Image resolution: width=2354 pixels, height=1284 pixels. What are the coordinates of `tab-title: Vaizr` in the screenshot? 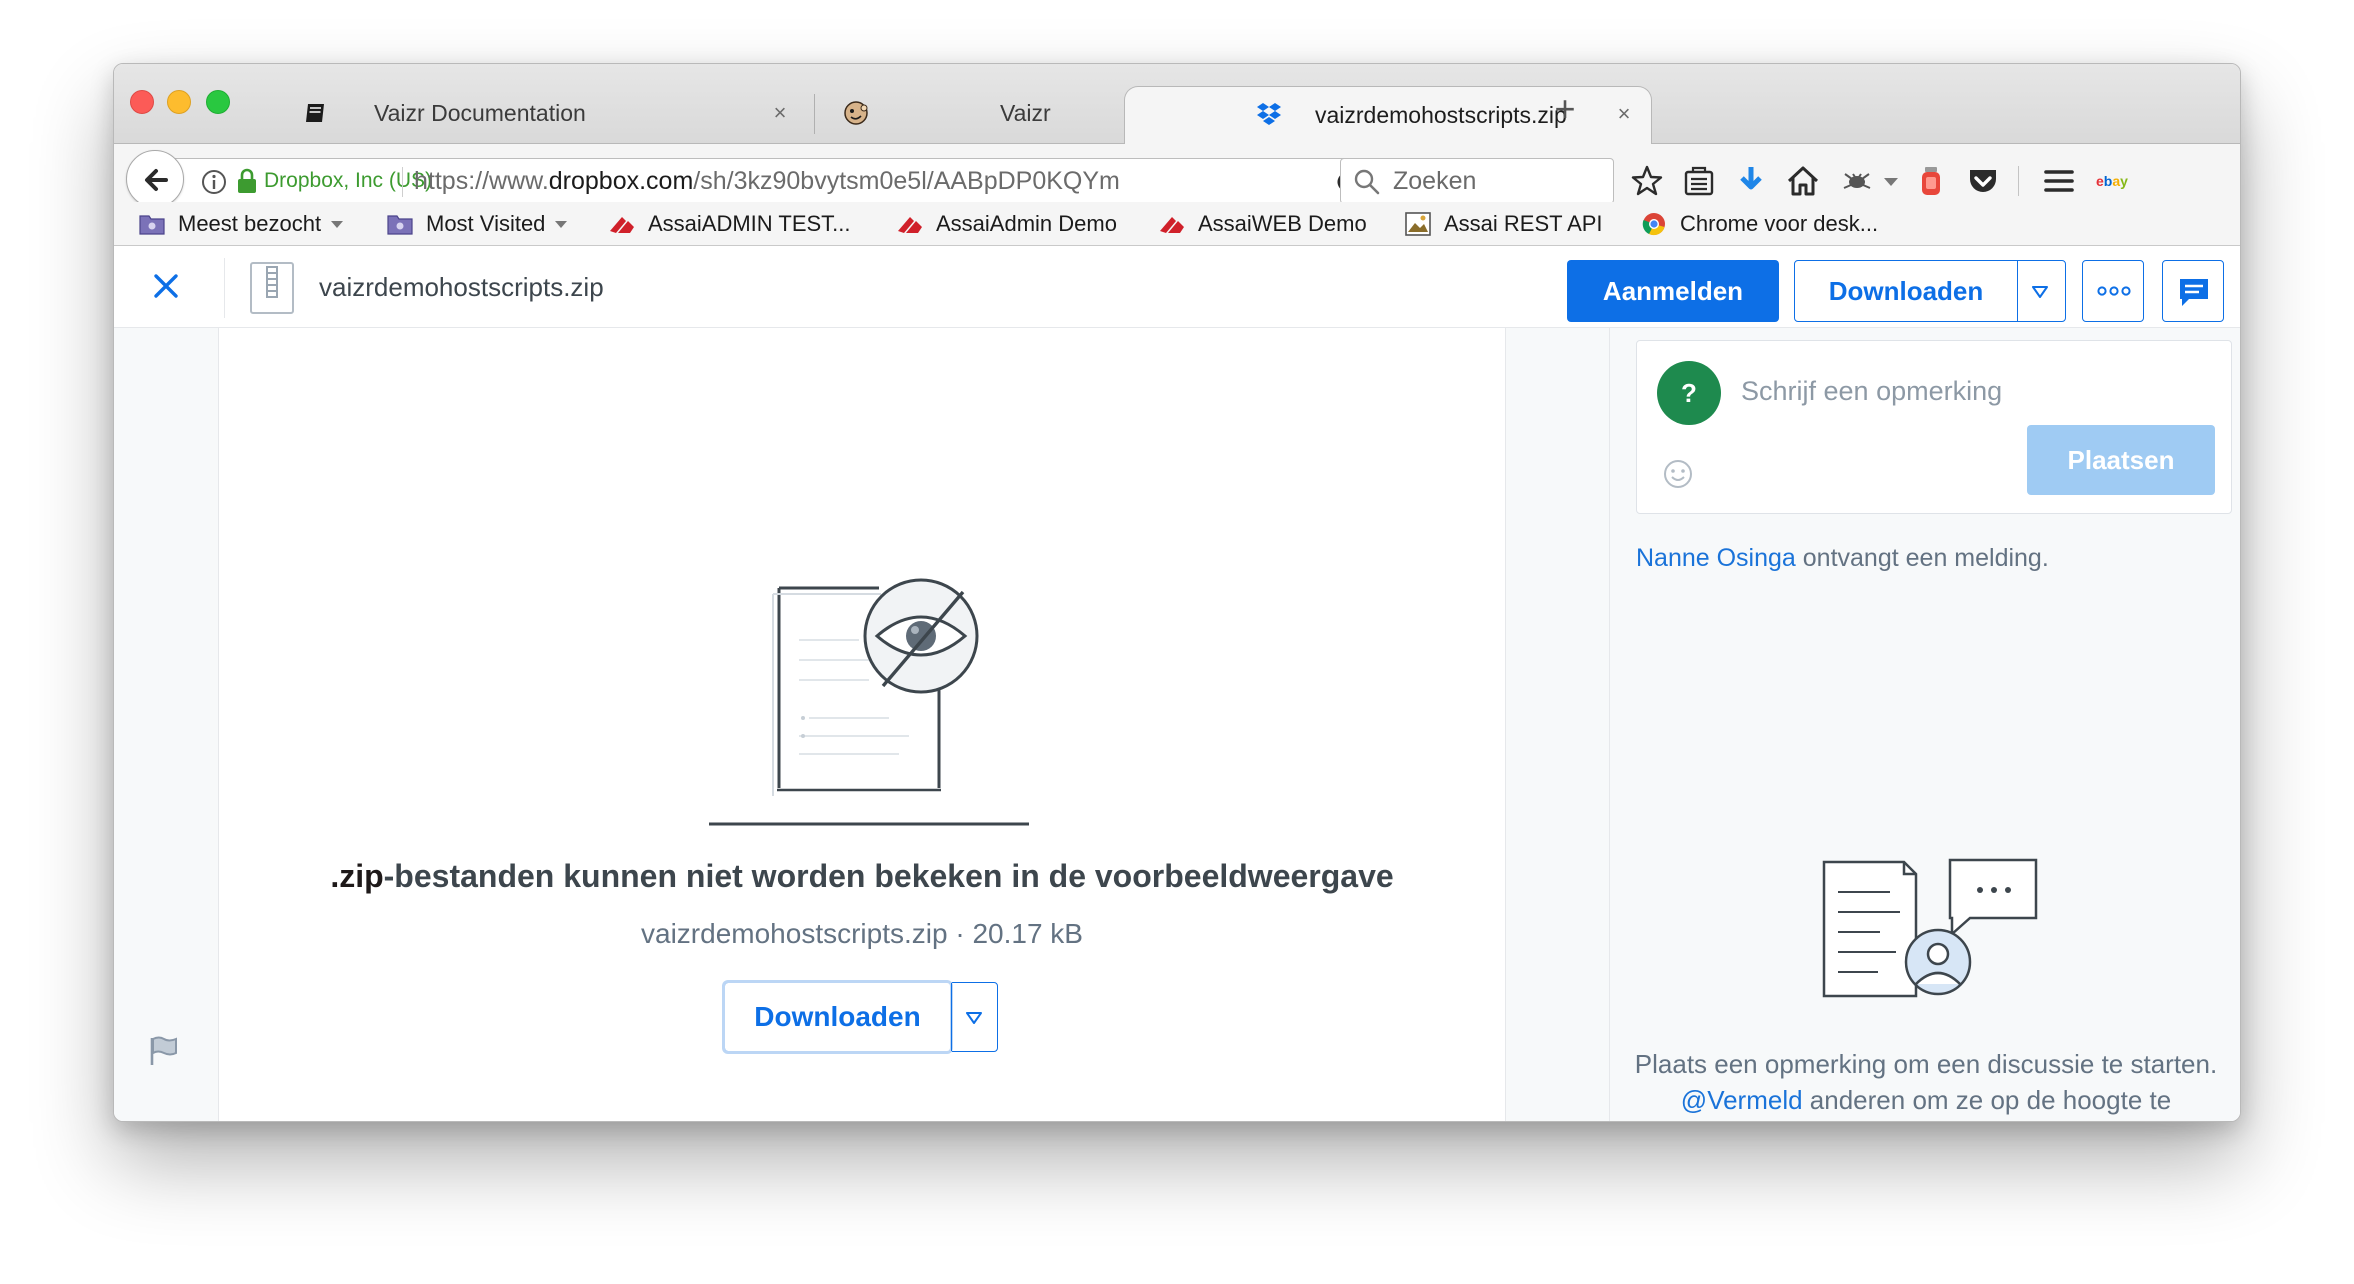 It's located at (1025, 113).